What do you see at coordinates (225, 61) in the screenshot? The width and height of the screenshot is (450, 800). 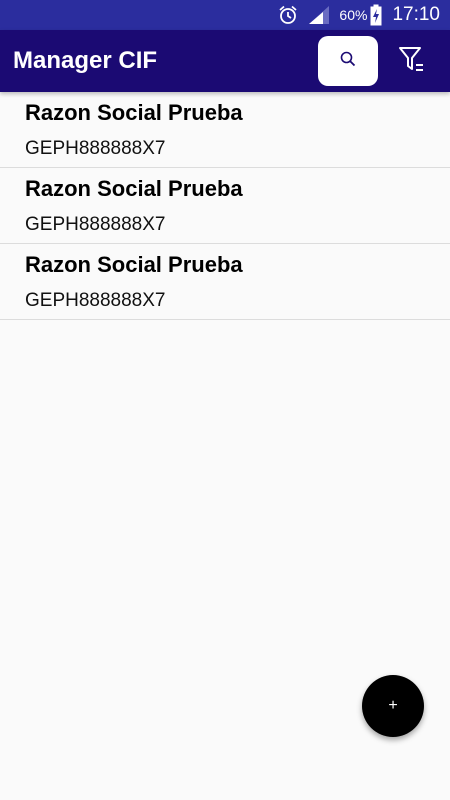 I see `app-bar: Manager CIF` at bounding box center [225, 61].